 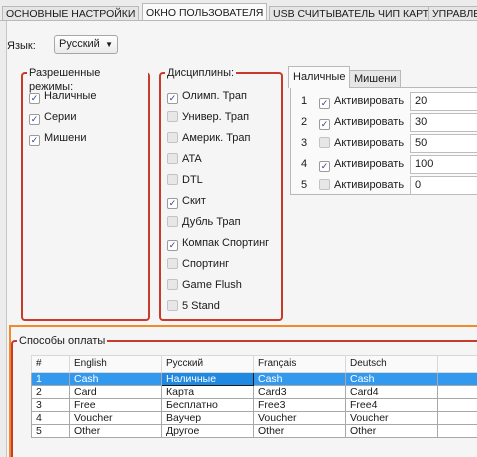 What do you see at coordinates (79, 44) in the screenshot?
I see `language-selected-value: Русский` at bounding box center [79, 44].